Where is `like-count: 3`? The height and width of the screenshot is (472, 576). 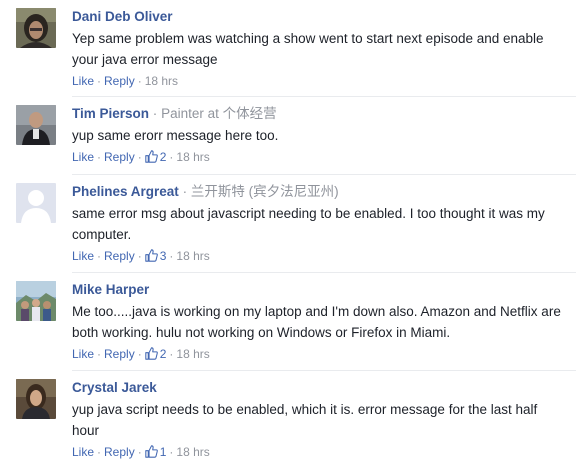
like-count: 3 is located at coordinates (155, 257).